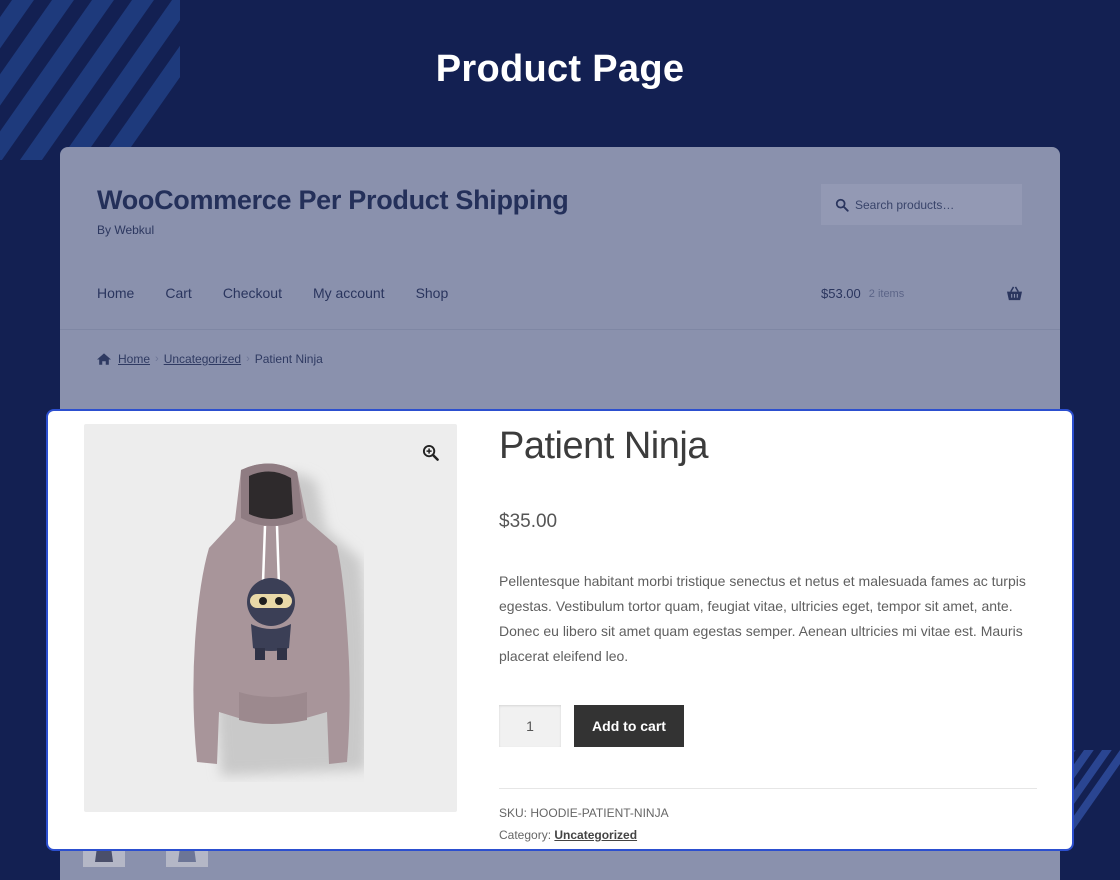 This screenshot has width=1120, height=880. What do you see at coordinates (560, 329) in the screenshot?
I see `header-divider` at bounding box center [560, 329].